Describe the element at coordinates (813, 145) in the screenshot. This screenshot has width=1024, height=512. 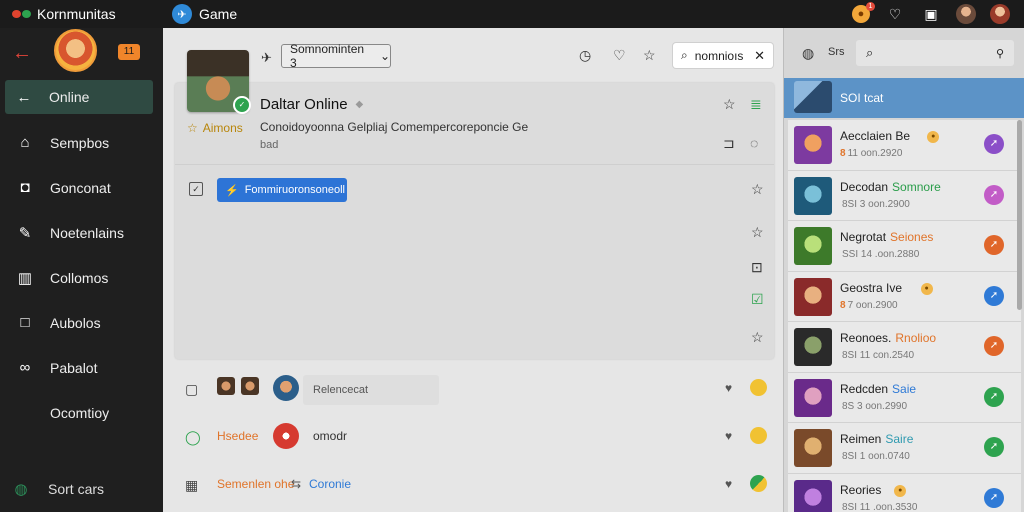
I see `game-thumbnail` at that location.